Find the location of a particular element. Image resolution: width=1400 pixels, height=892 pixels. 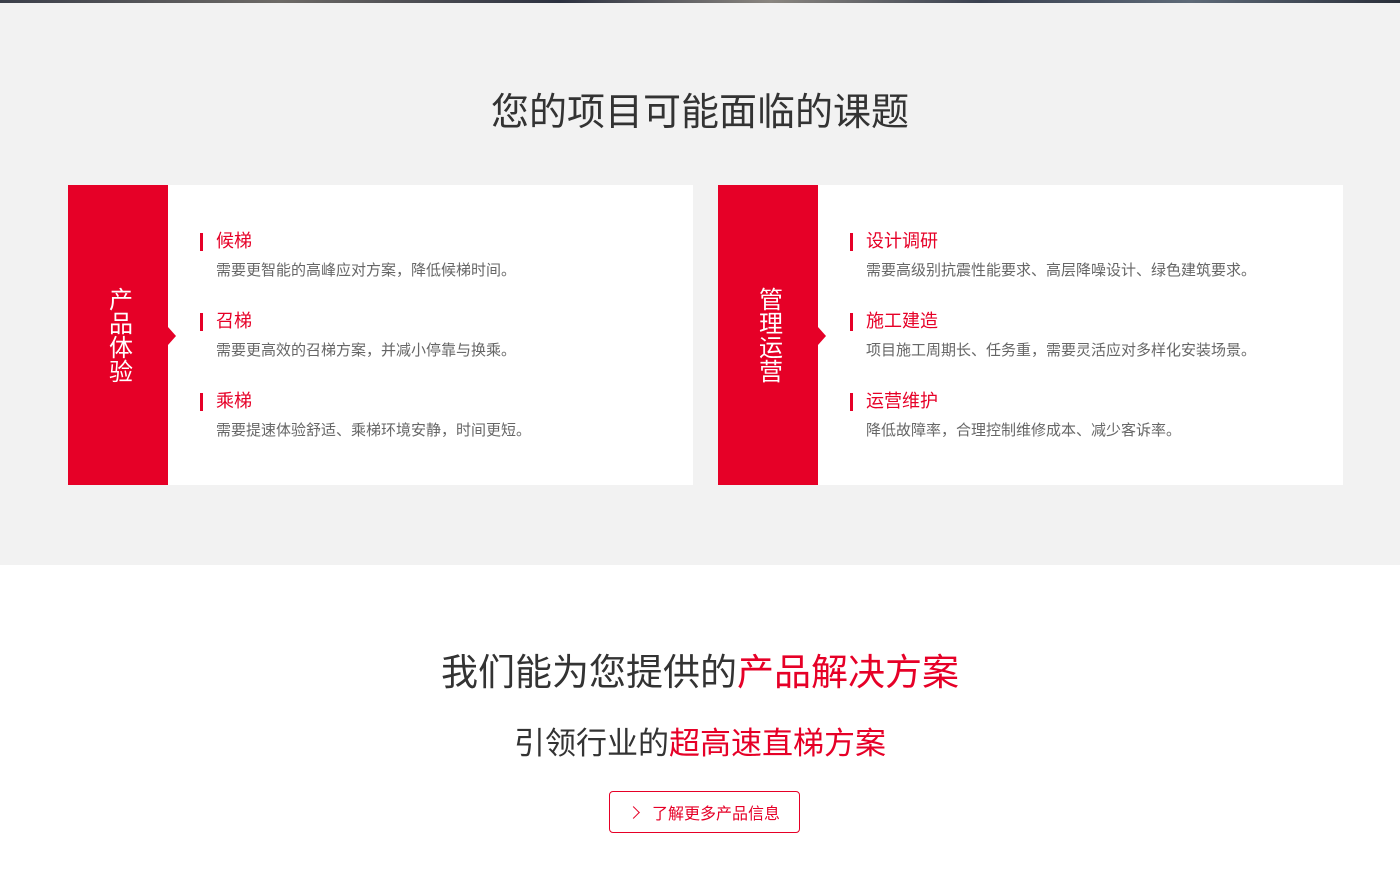

challenge-item: 召梯 需要更高效的召梯方案，并减小停靠与换乘。 is located at coordinates (365, 351).